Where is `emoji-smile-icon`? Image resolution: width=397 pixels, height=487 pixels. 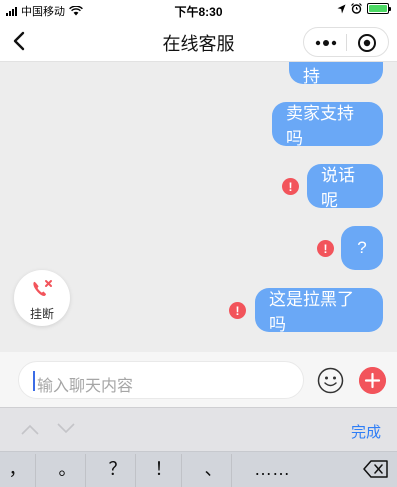
emoji-smile-icon is located at coordinates (330, 380).